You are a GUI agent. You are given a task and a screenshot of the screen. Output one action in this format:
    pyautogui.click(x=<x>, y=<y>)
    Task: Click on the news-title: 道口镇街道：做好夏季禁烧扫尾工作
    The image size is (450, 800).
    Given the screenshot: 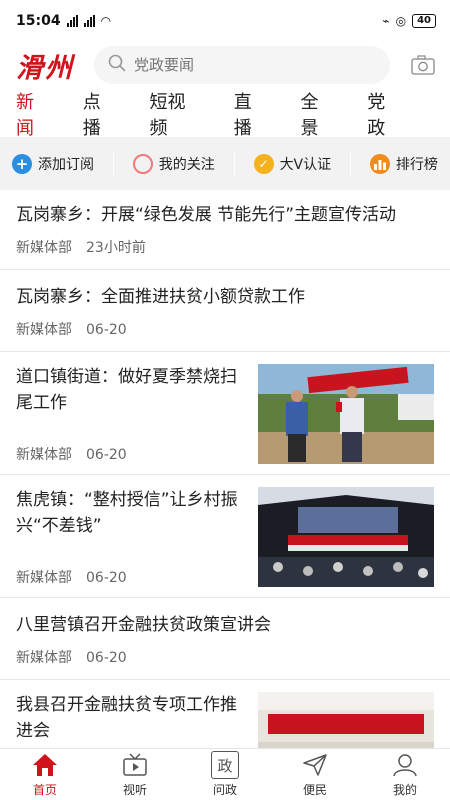 What is the action you would take?
    pyautogui.click(x=126, y=390)
    